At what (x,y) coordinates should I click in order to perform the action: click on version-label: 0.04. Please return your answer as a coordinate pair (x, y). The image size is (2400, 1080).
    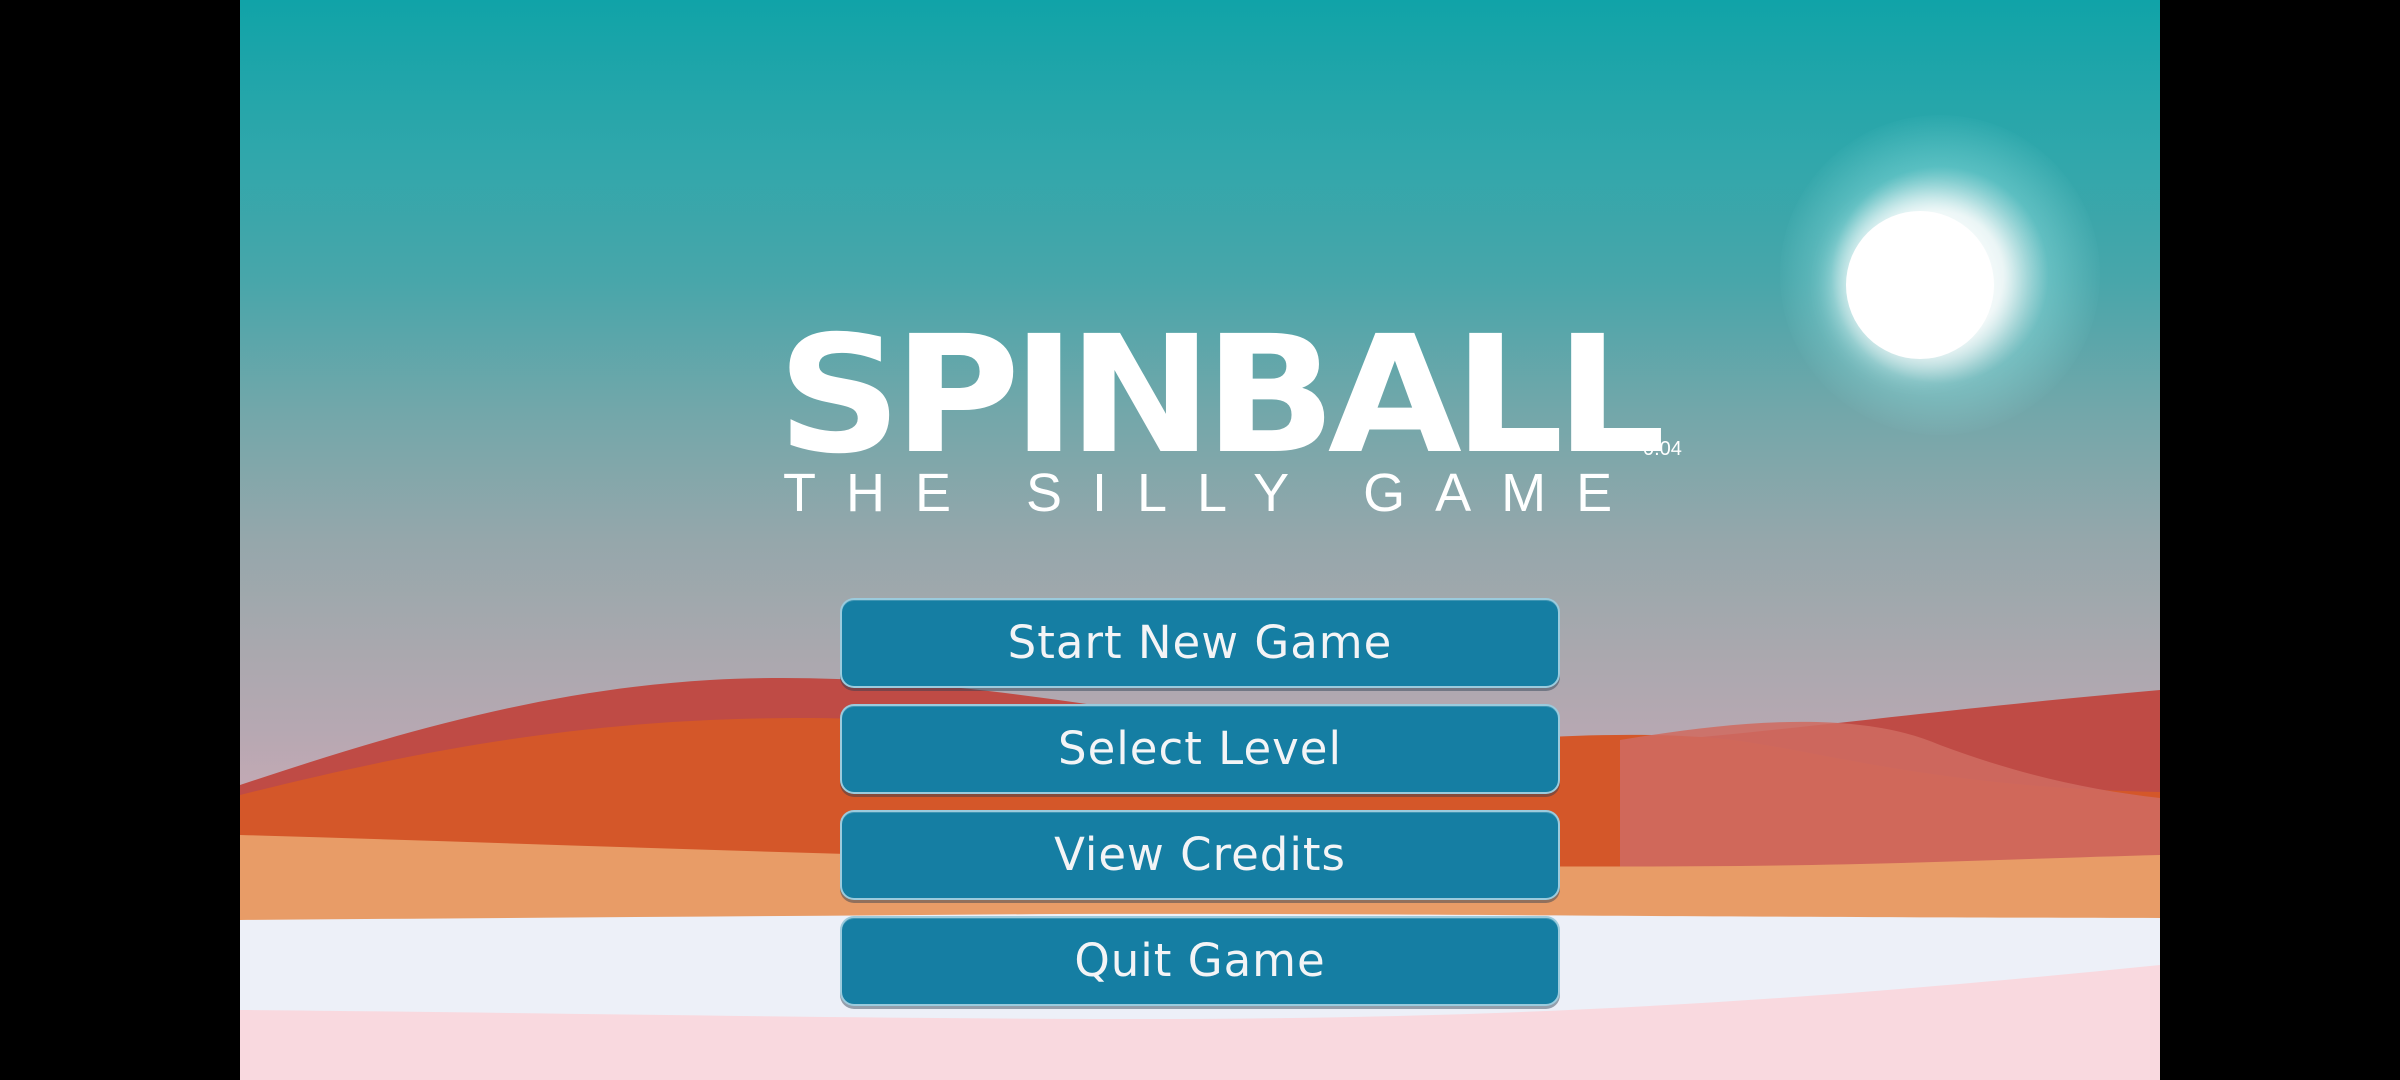
    Looking at the image, I should click on (1662, 449).